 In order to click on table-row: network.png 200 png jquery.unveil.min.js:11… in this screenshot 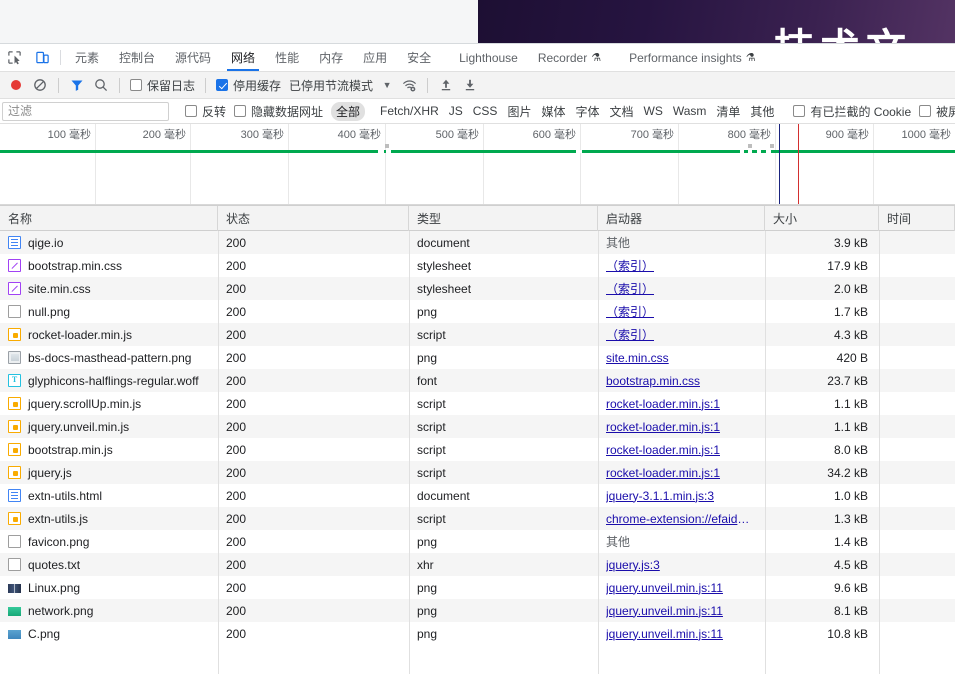, I will do `click(477, 610)`.